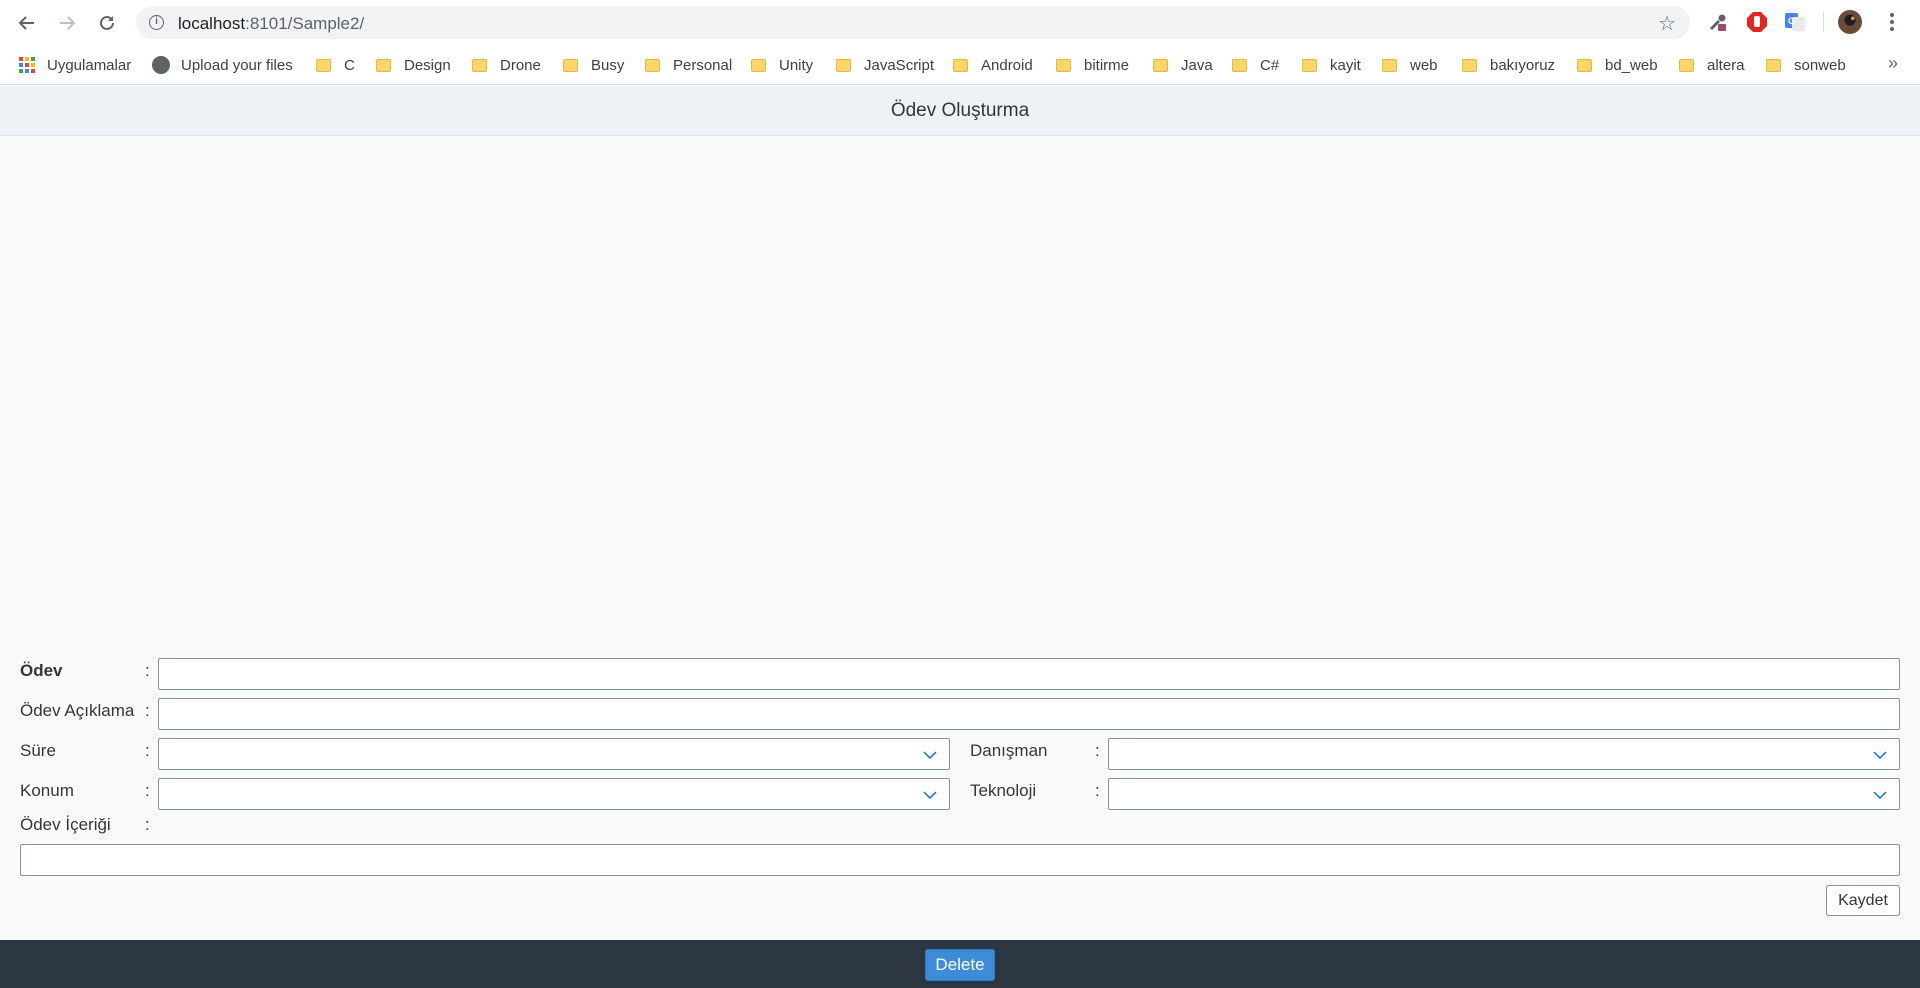  I want to click on sure-colon: :, so click(147, 750).